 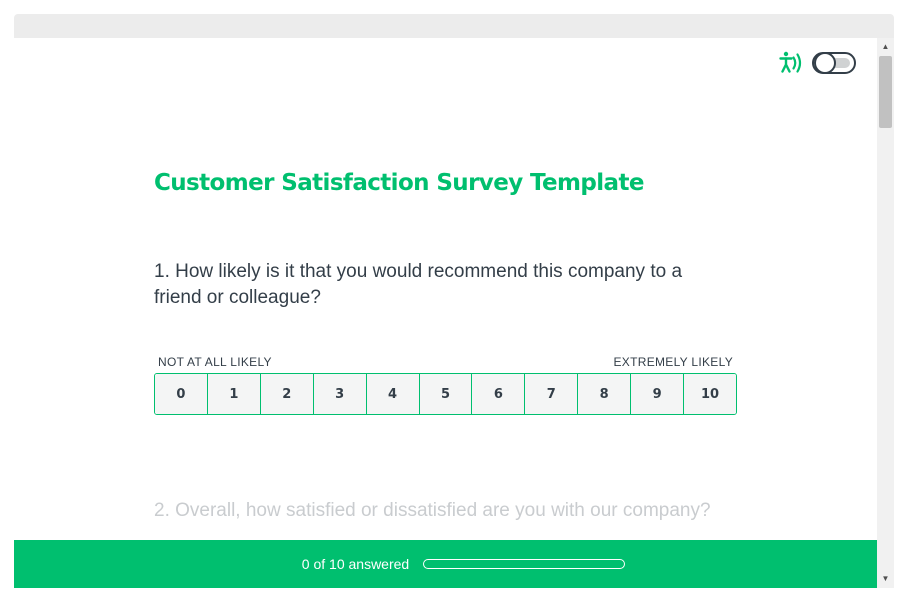 What do you see at coordinates (552, 394) in the screenshot?
I see `nps-option-7: 7` at bounding box center [552, 394].